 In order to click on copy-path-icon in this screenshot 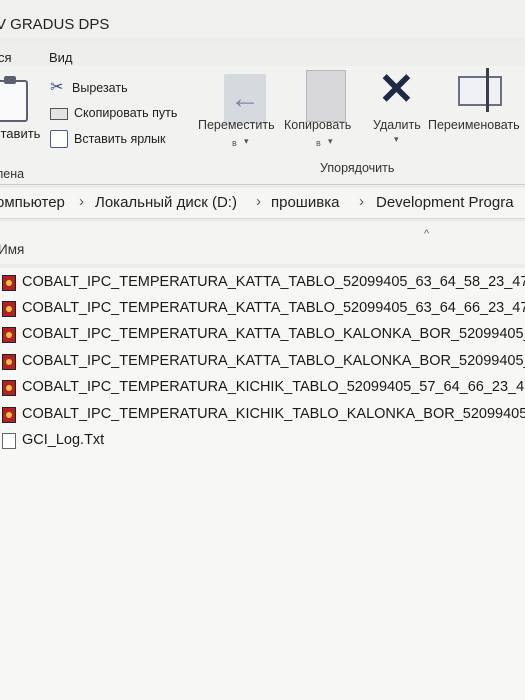, I will do `click(59, 114)`.